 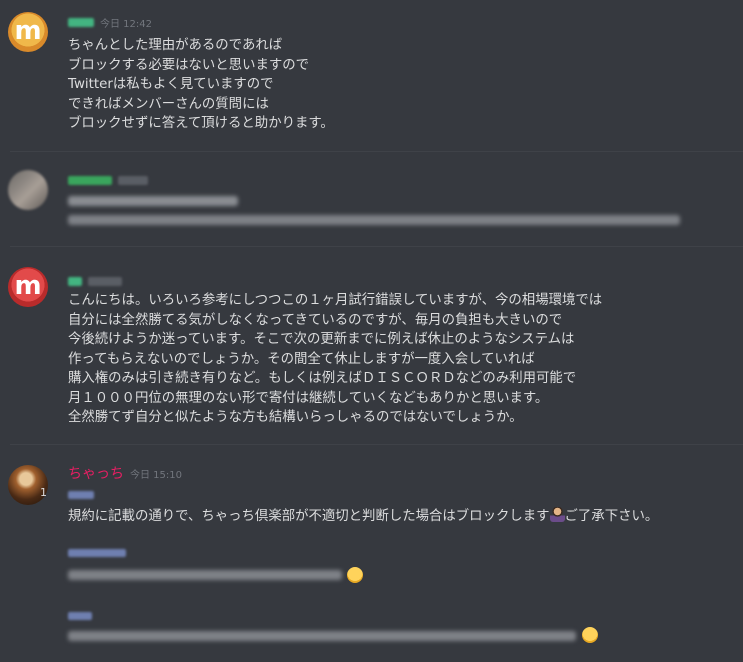 What do you see at coordinates (321, 339) in the screenshot?
I see `message-line: 今後続けようか迷っています。そこで次の更新までに例えば休止のようなシステムは` at bounding box center [321, 339].